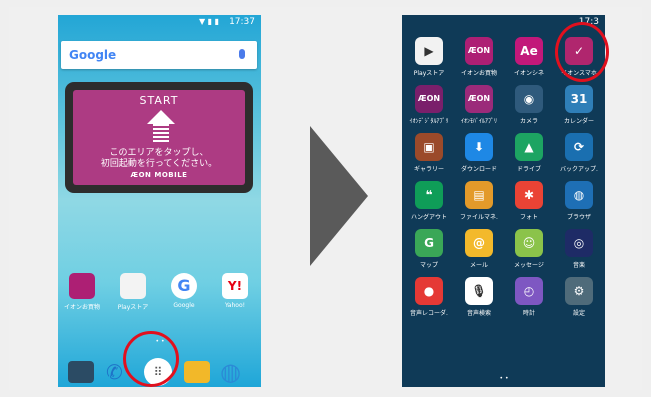  I want to click on file-manager-icon: ▤, so click(479, 195).